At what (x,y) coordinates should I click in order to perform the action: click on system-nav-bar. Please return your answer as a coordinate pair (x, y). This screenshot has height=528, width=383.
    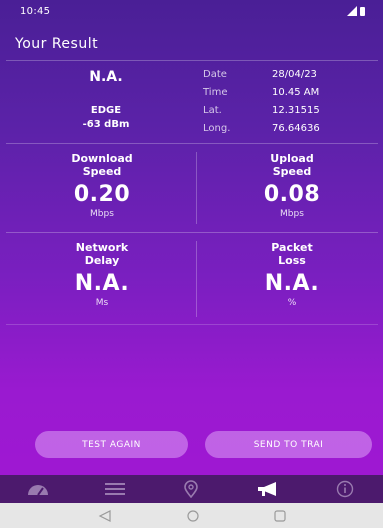
    Looking at the image, I should click on (191, 515).